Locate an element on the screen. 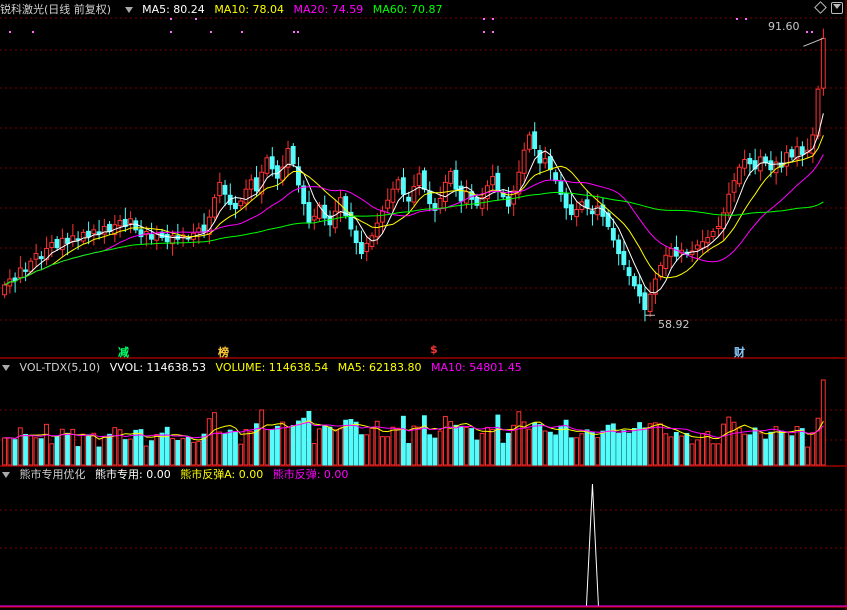  panel-menu-icon is located at coordinates (837, 8).